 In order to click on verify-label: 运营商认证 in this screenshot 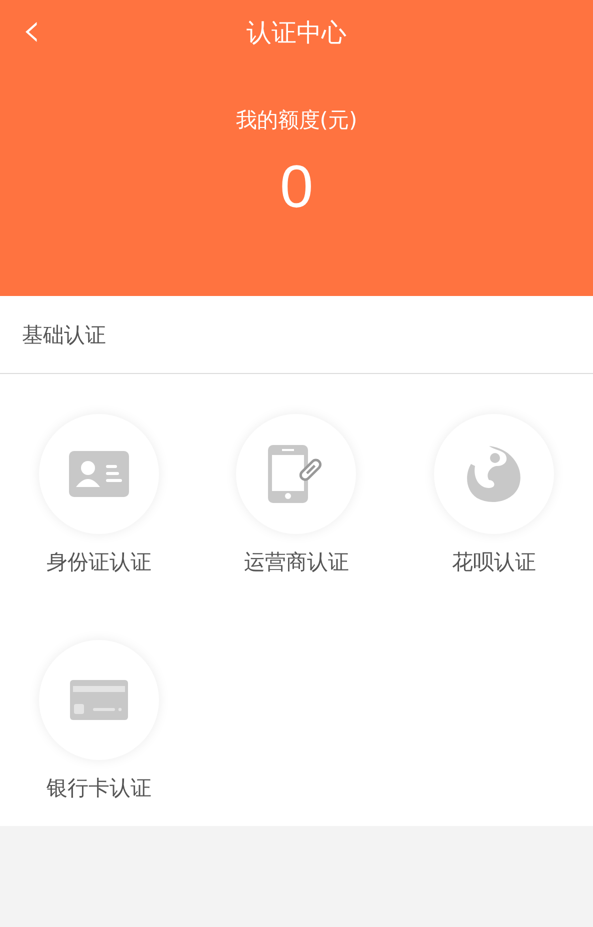, I will do `click(296, 562)`.